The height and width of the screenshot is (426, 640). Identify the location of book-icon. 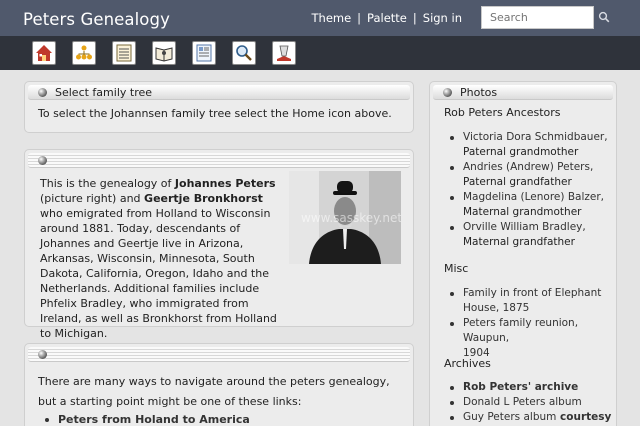
(164, 53).